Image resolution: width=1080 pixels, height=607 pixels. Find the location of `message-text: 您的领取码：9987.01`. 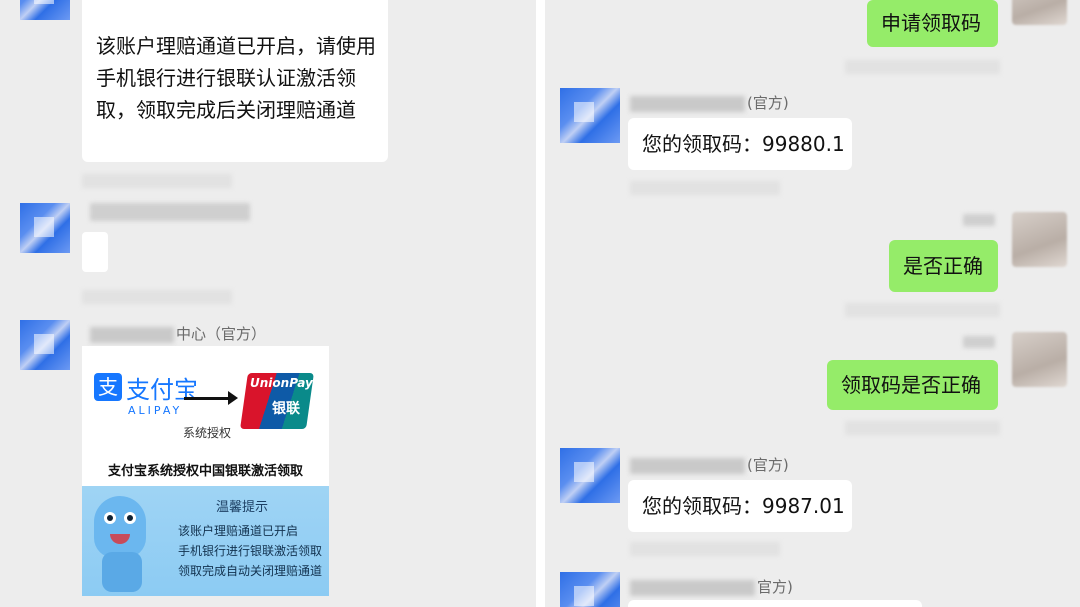

message-text: 您的领取码：9987.01 is located at coordinates (743, 506).